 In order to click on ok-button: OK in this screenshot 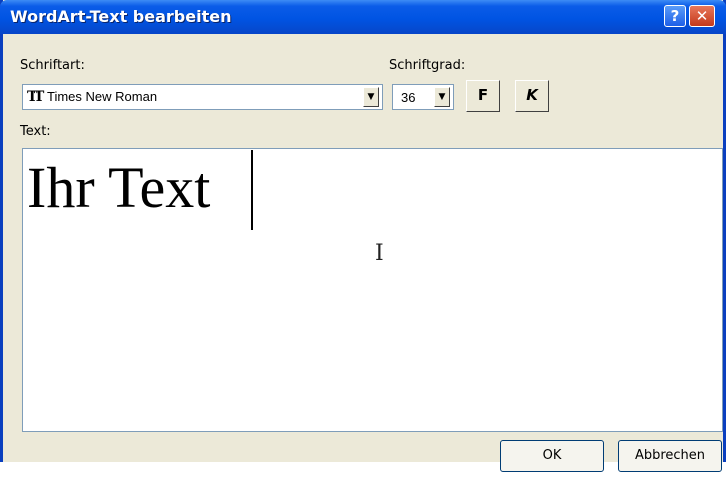, I will do `click(552, 456)`.